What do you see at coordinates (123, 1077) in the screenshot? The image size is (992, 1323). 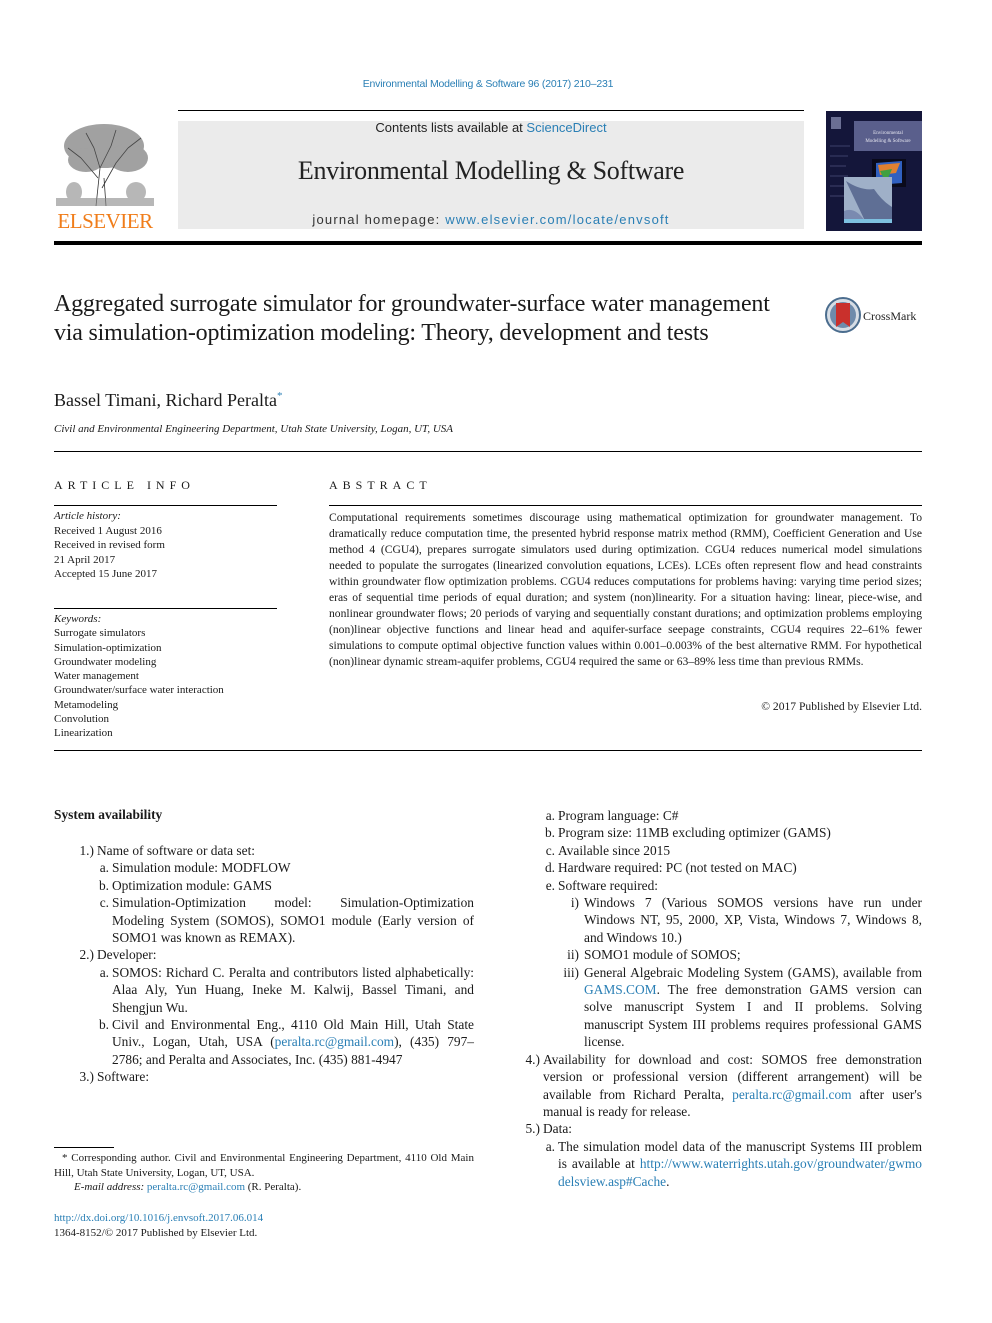 I see `list-item-text: Software:` at bounding box center [123, 1077].